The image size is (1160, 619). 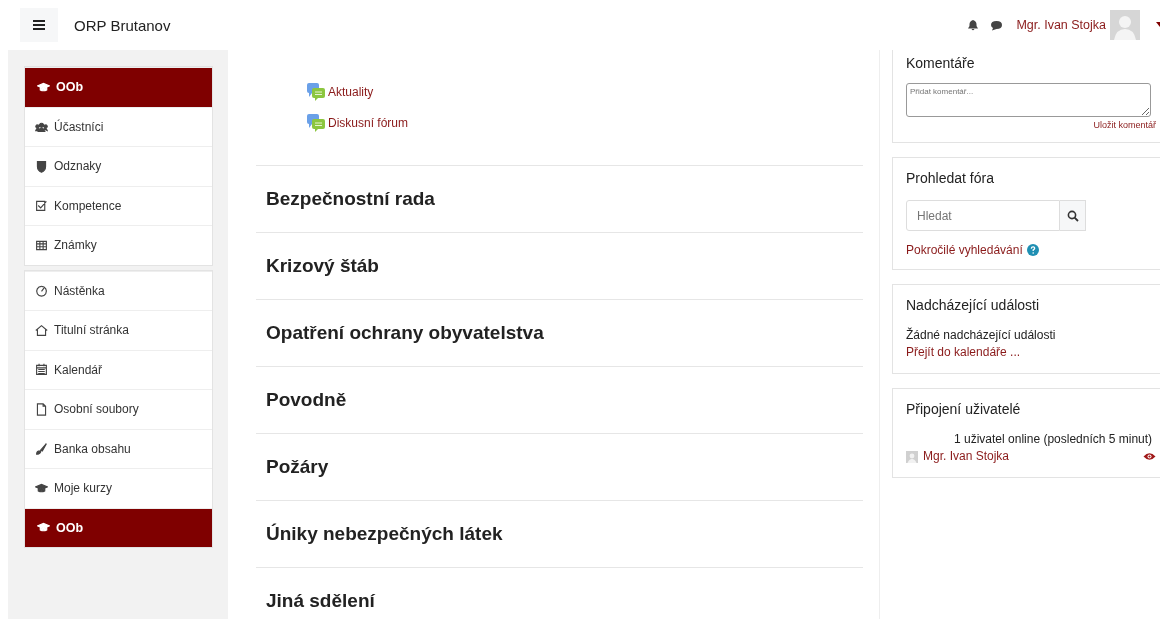 What do you see at coordinates (41, 330) in the screenshot?
I see `home-icon` at bounding box center [41, 330].